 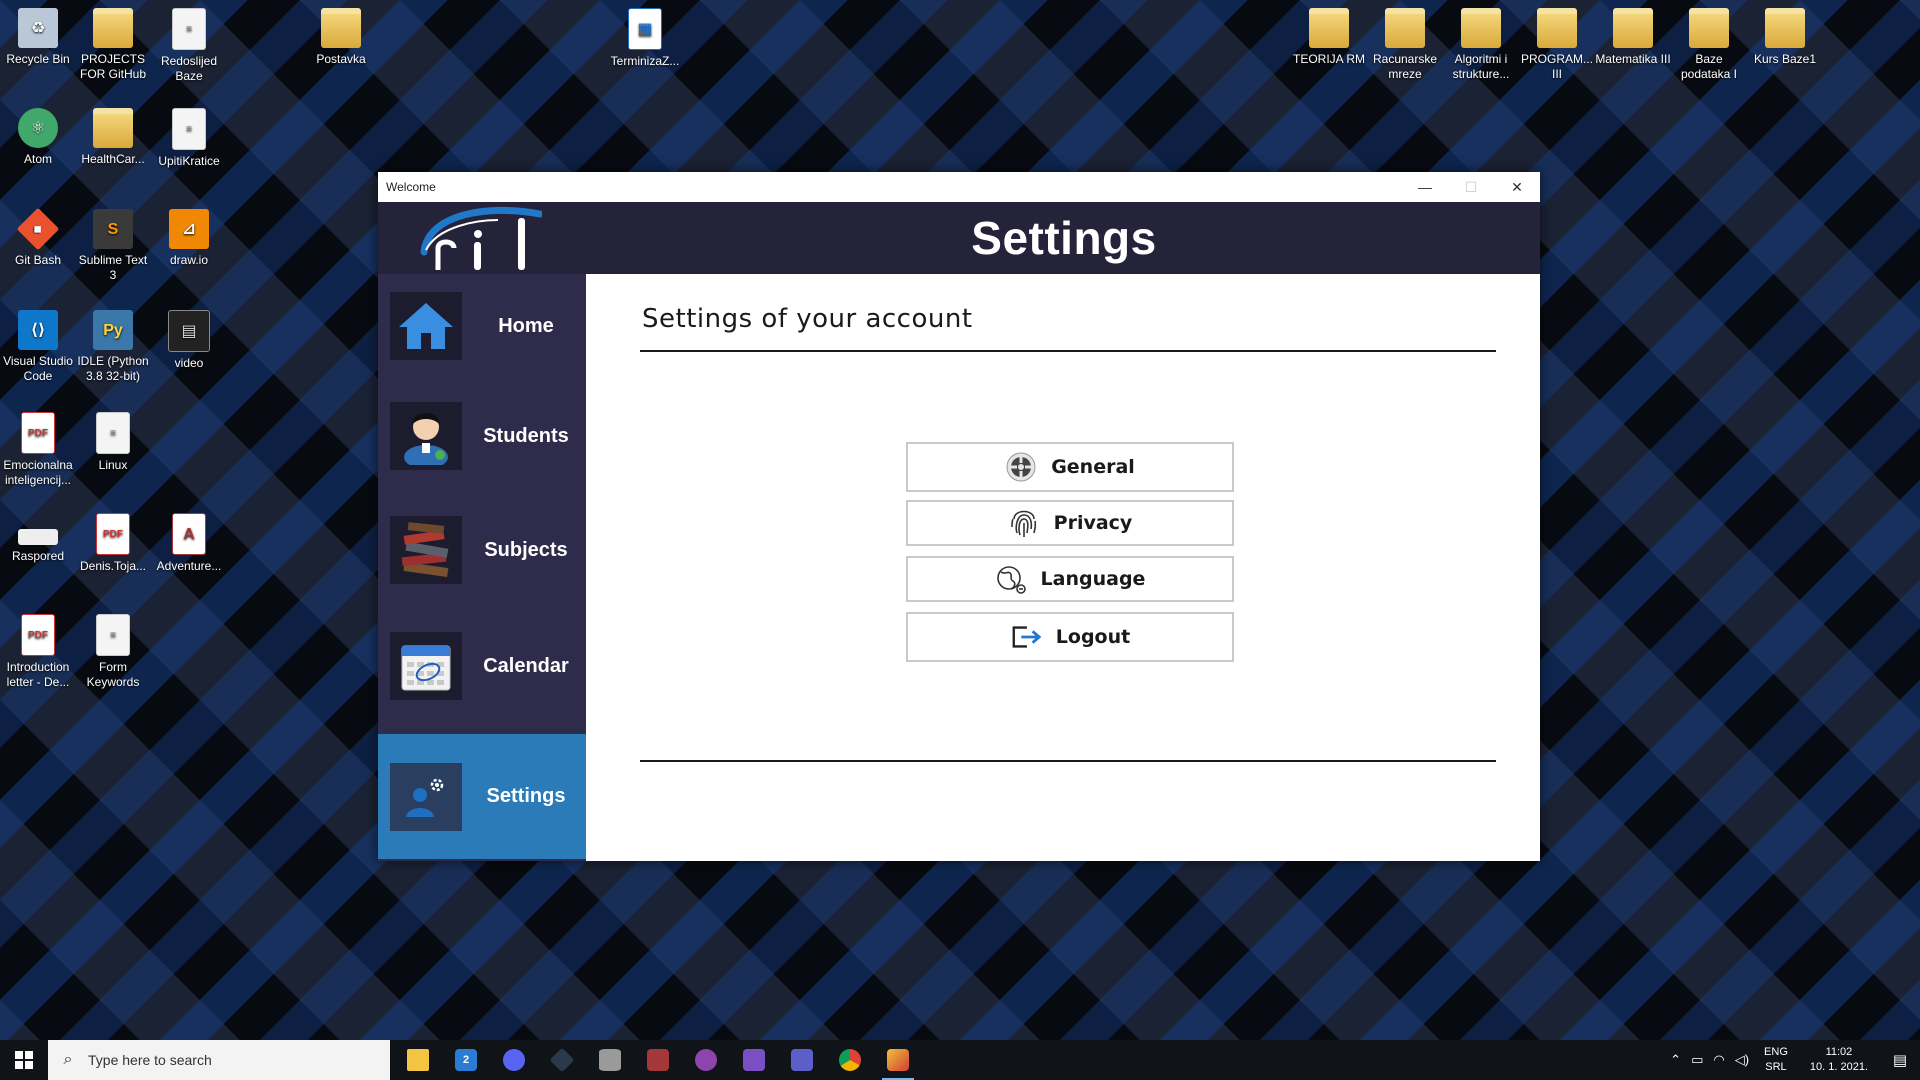 What do you see at coordinates (1742, 1060) in the screenshot?
I see `volume-icon: ◁)` at bounding box center [1742, 1060].